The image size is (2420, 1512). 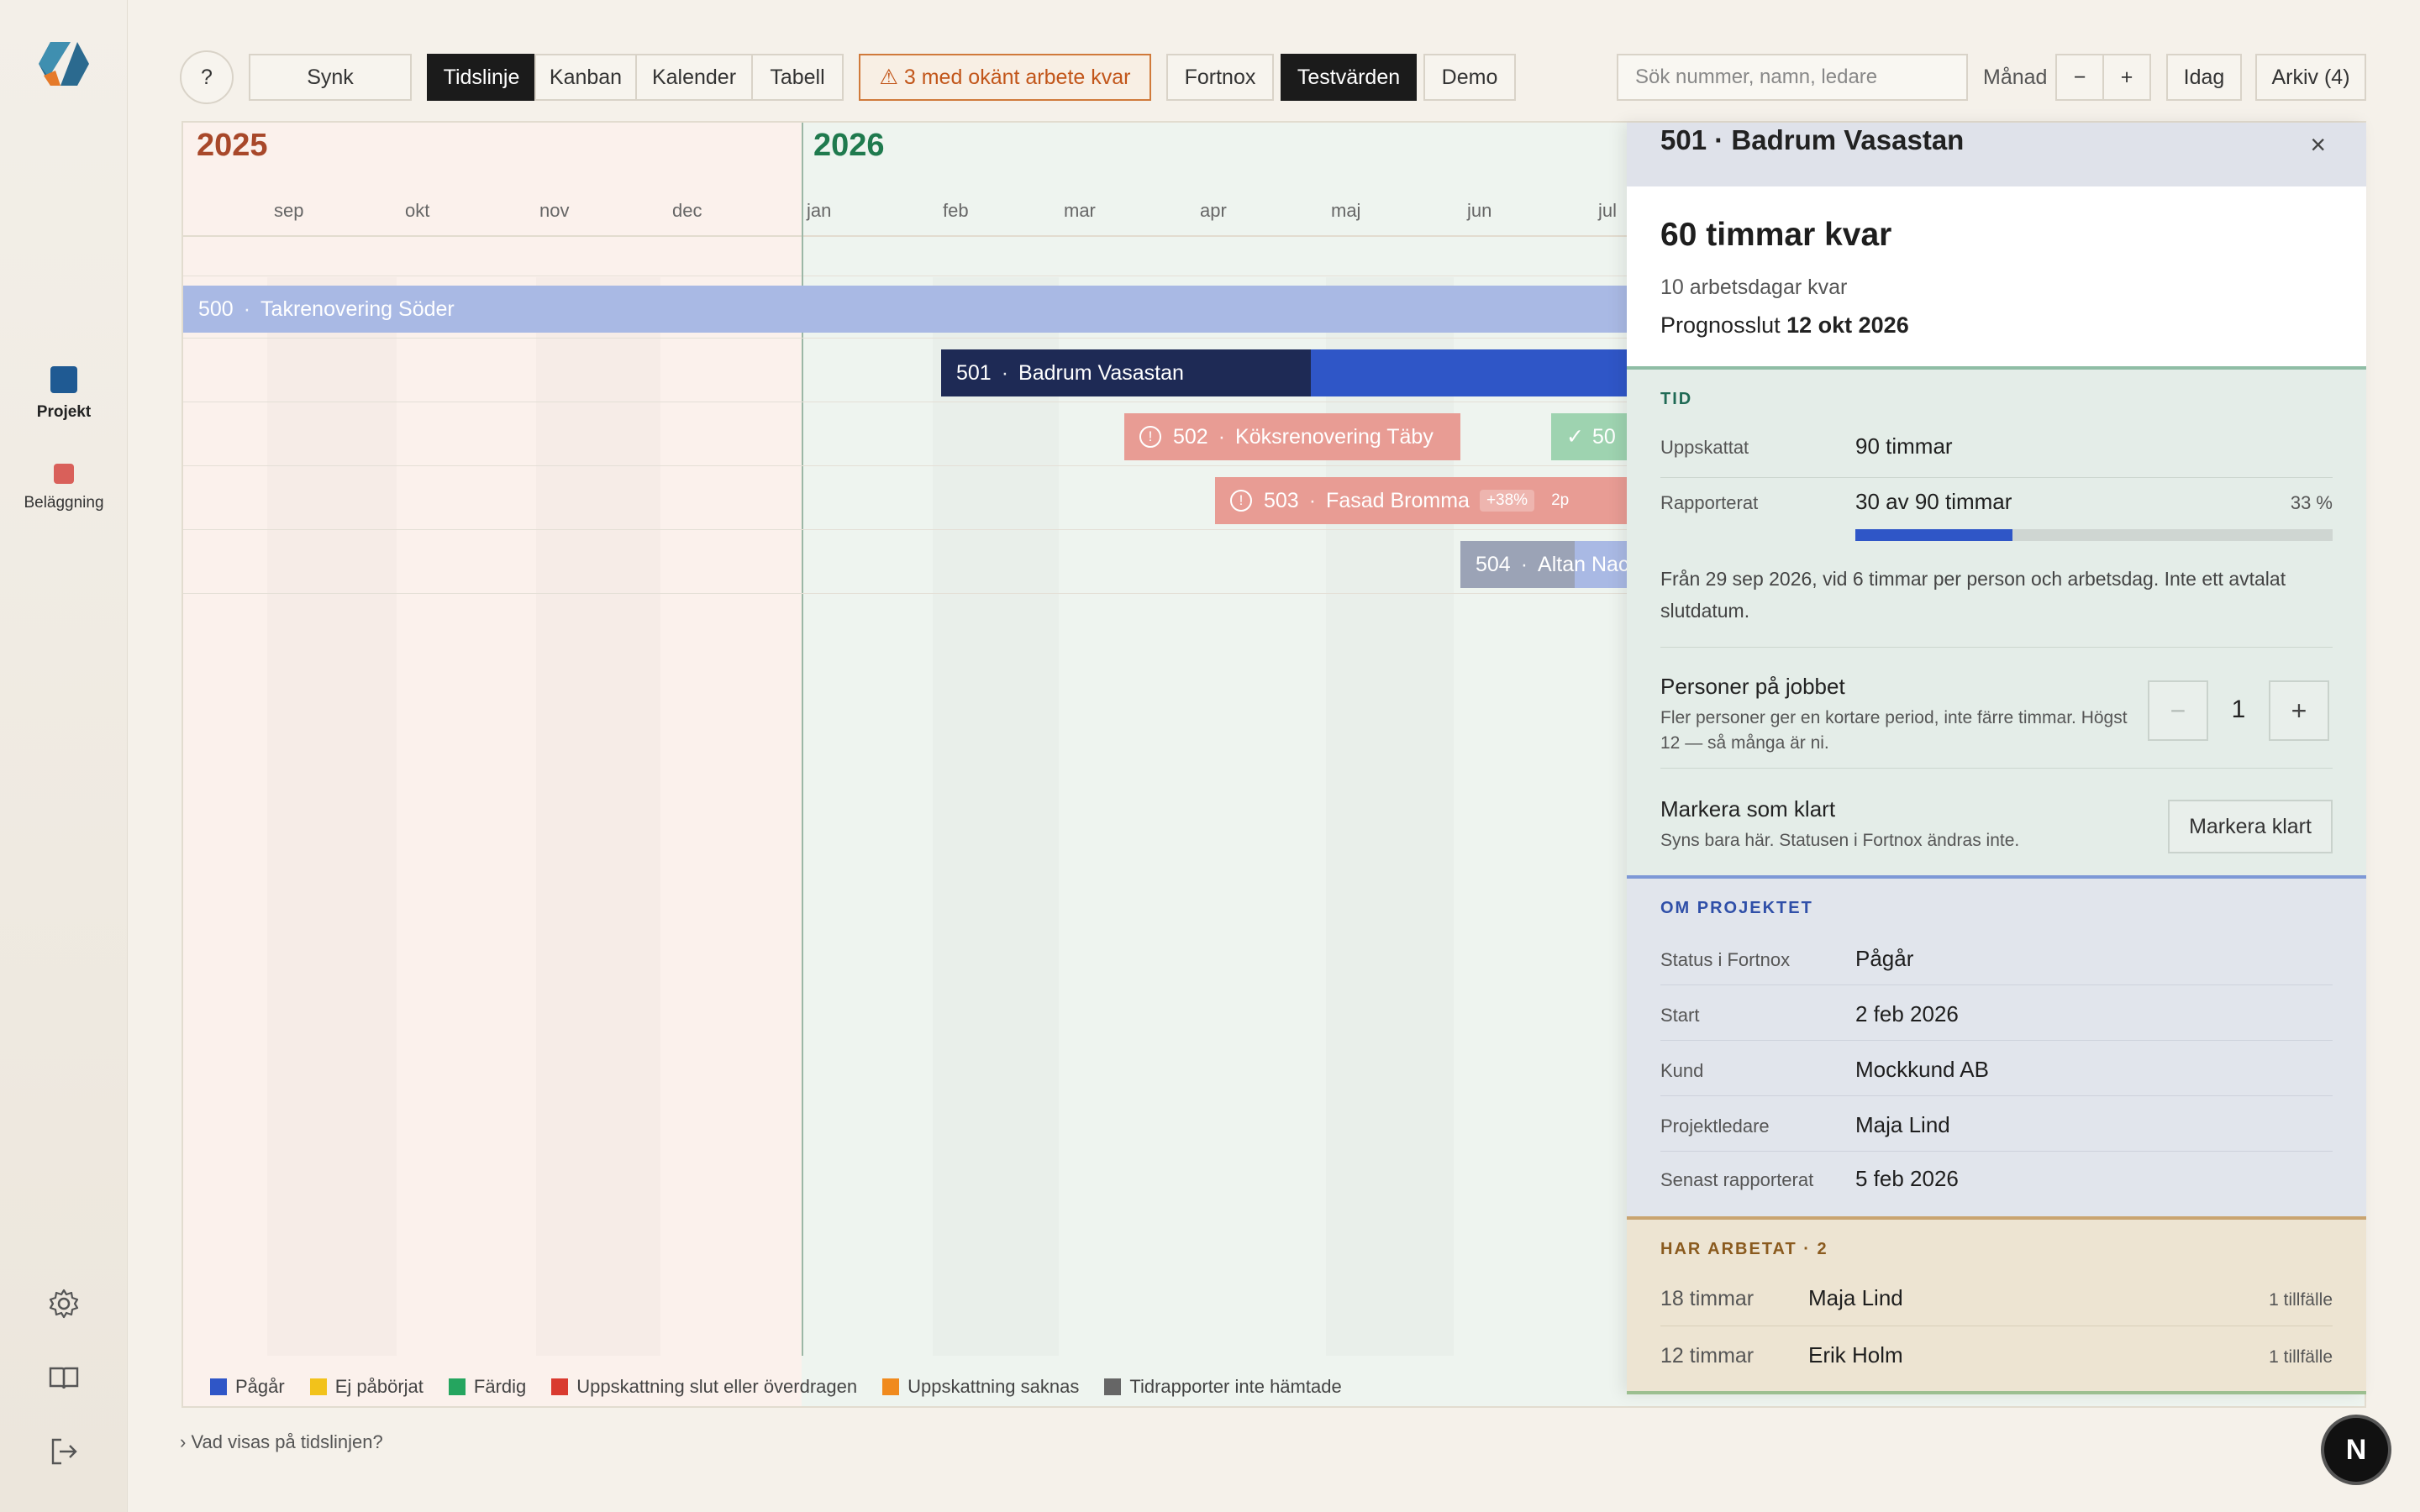 What do you see at coordinates (207, 77) in the screenshot?
I see `help-button: ?` at bounding box center [207, 77].